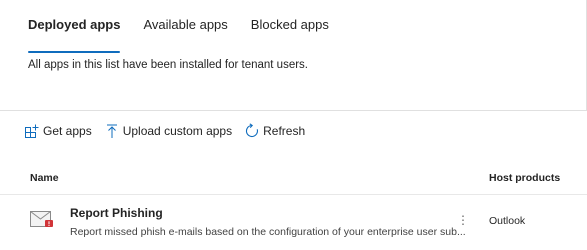  Describe the element at coordinates (32, 131) in the screenshot. I see `add-app-icon` at that location.